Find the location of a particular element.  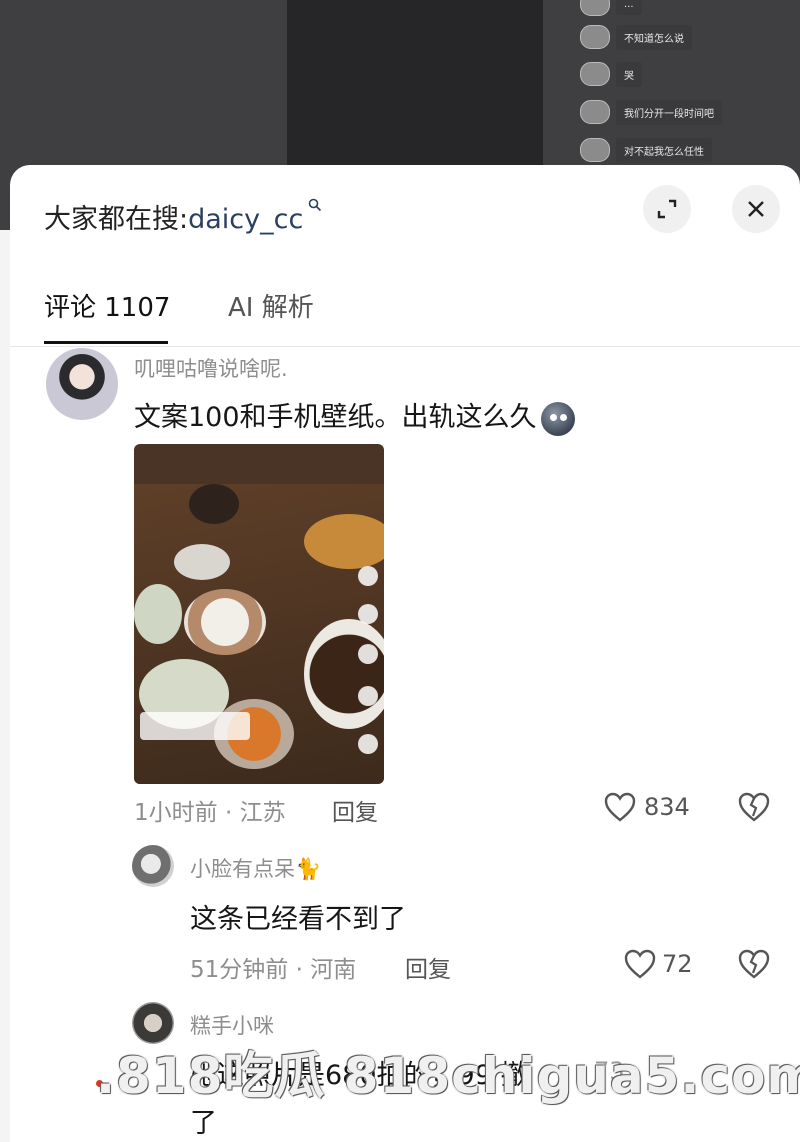

search-keyword: daicy_cc is located at coordinates (245, 219).